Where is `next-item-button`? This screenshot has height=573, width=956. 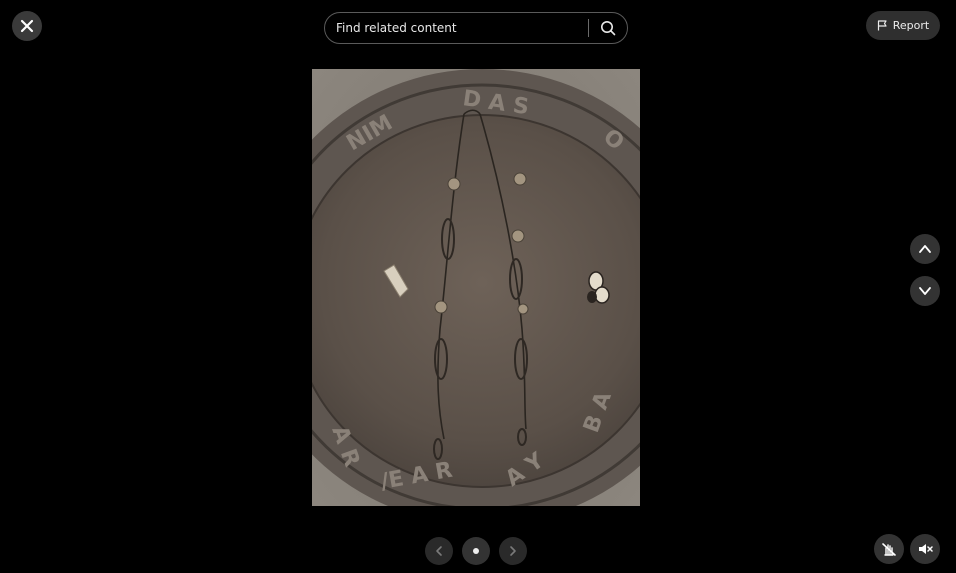 next-item-button is located at coordinates (925, 291).